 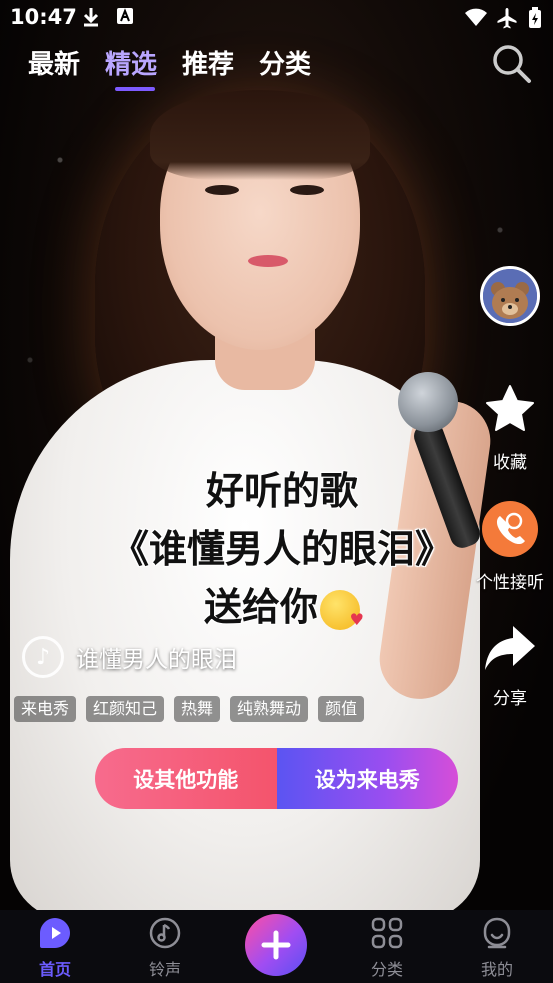 What do you see at coordinates (45, 709) in the screenshot?
I see `tag-item: 来电秀` at bounding box center [45, 709].